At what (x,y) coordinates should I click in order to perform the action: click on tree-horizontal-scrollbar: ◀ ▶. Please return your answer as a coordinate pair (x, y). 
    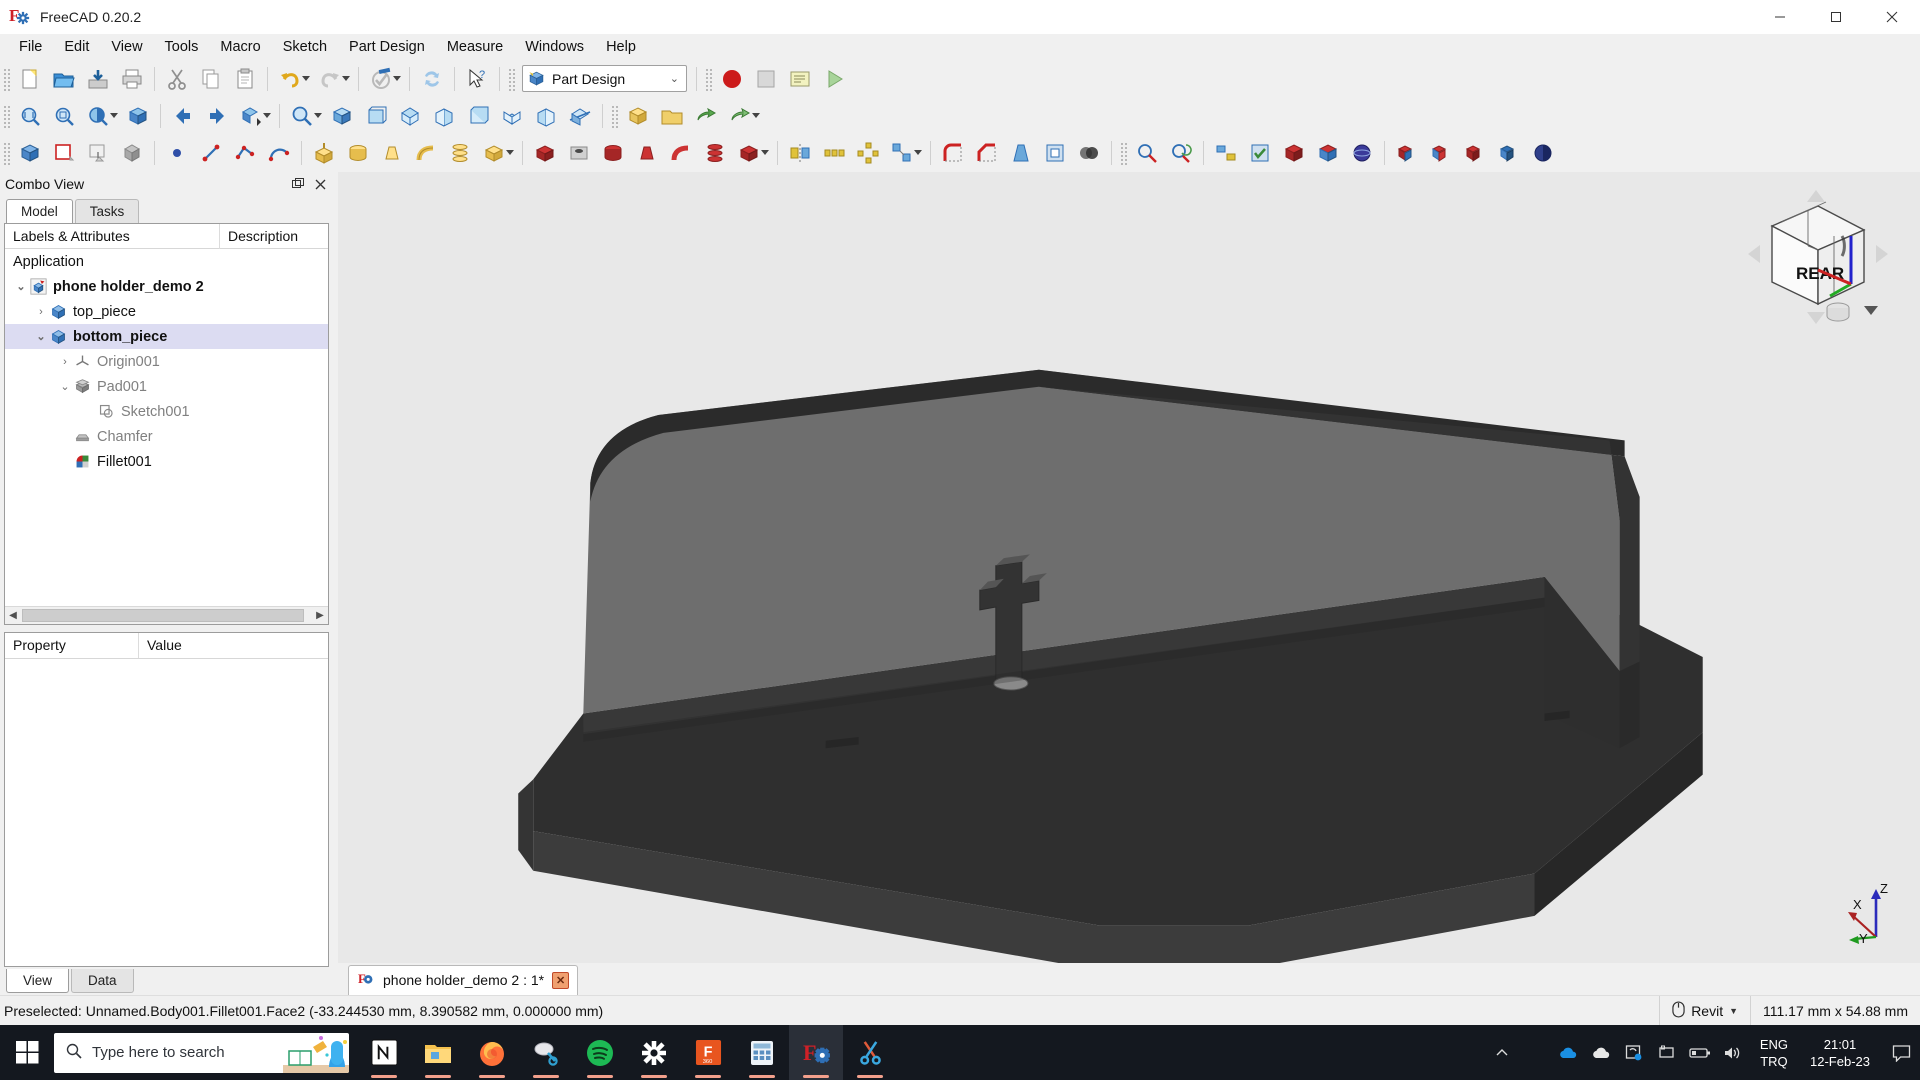
    Looking at the image, I should click on (166, 615).